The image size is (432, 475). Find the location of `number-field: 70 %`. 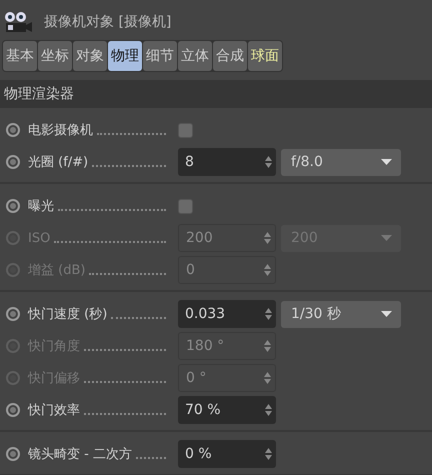

number-field: 70 % is located at coordinates (227, 410).